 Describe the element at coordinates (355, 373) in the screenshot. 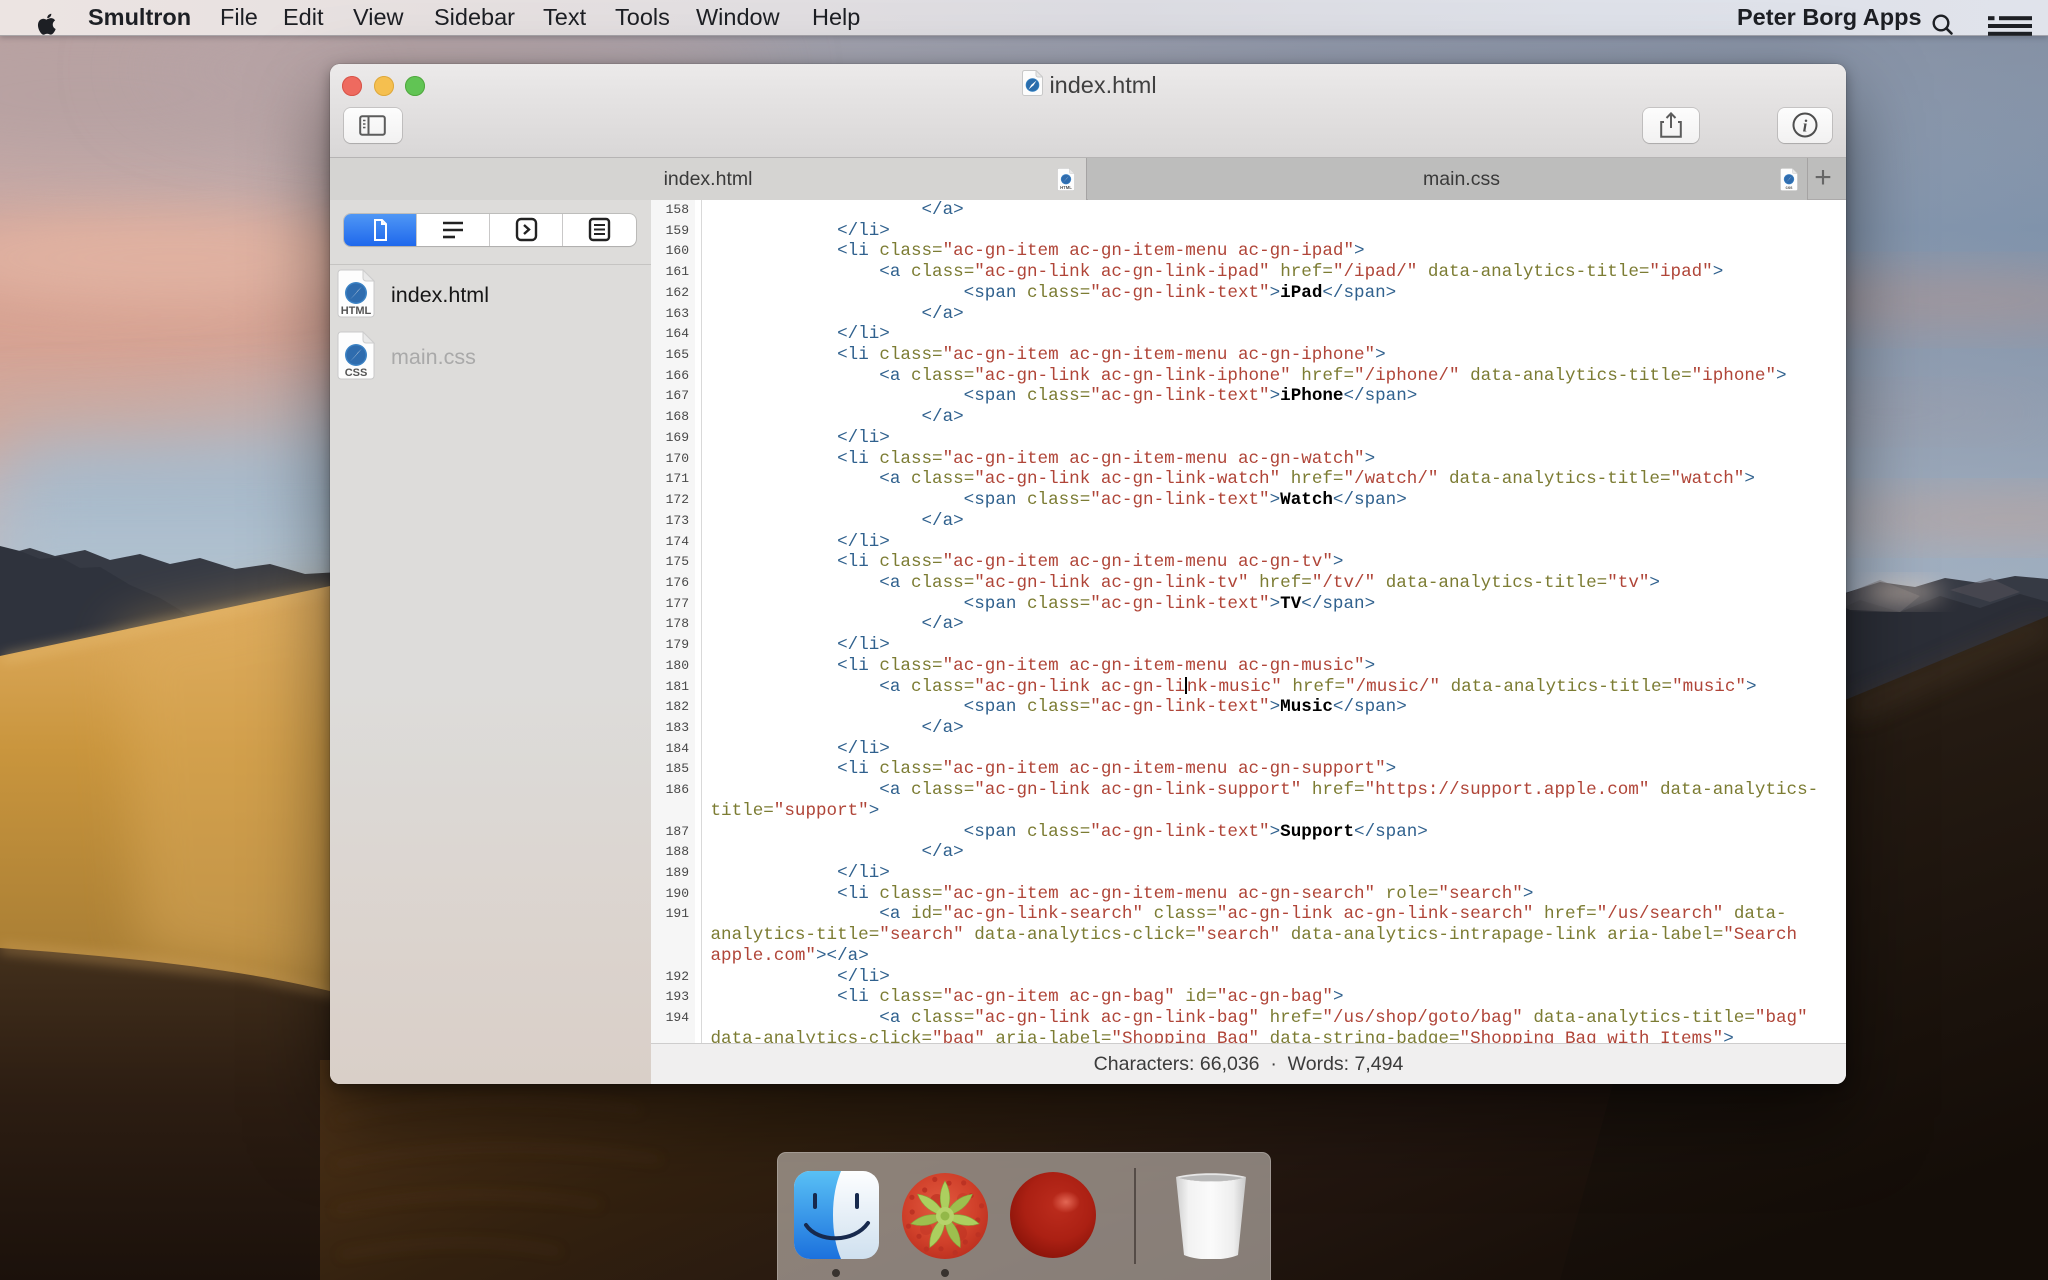

I see `svg-text: CSS` at that location.